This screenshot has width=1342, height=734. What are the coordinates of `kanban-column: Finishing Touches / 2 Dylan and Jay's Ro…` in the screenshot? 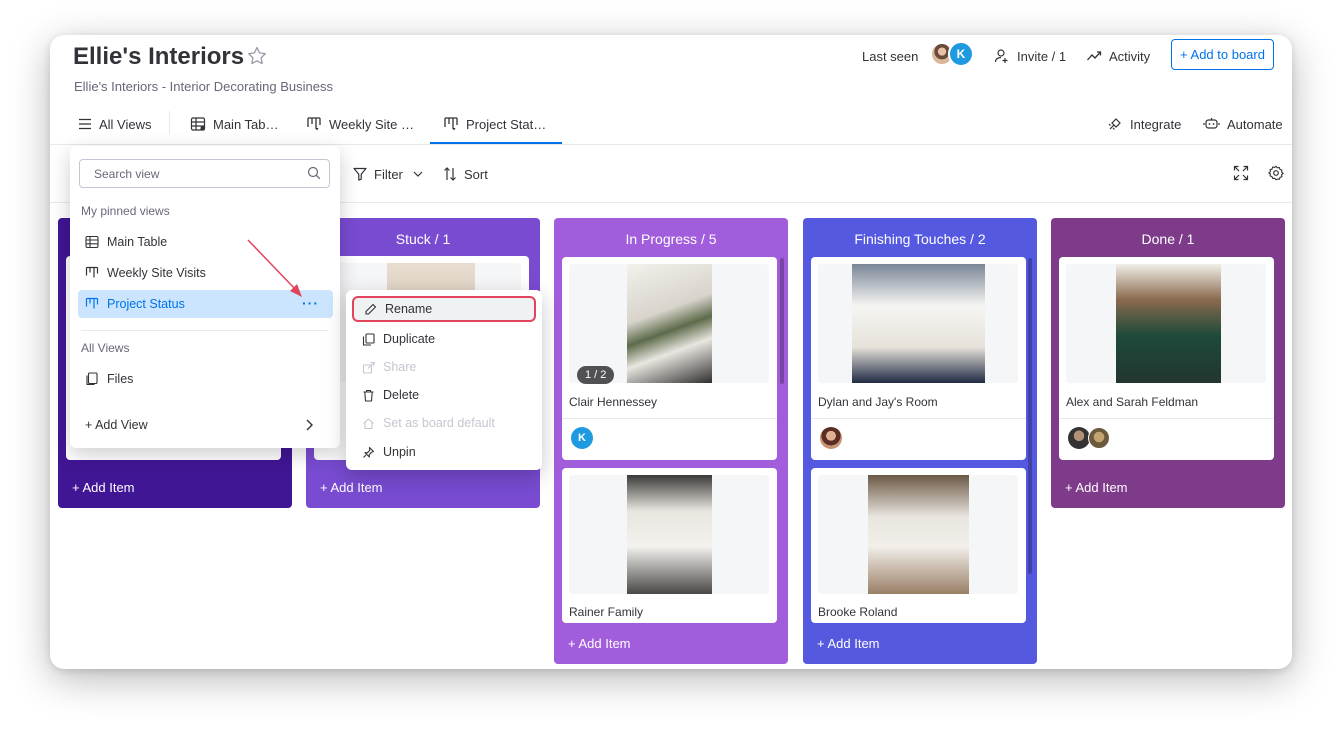 It's located at (920, 441).